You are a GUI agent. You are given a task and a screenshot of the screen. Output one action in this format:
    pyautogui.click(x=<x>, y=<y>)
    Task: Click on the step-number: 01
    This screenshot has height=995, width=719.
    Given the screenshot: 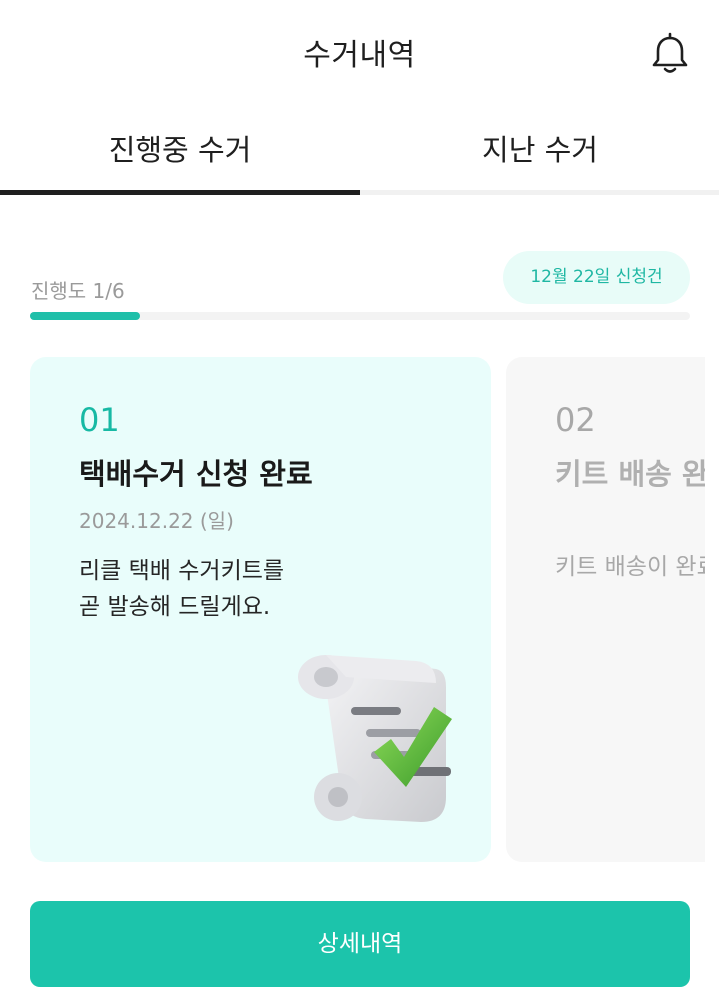 What is the action you would take?
    pyautogui.click(x=99, y=420)
    